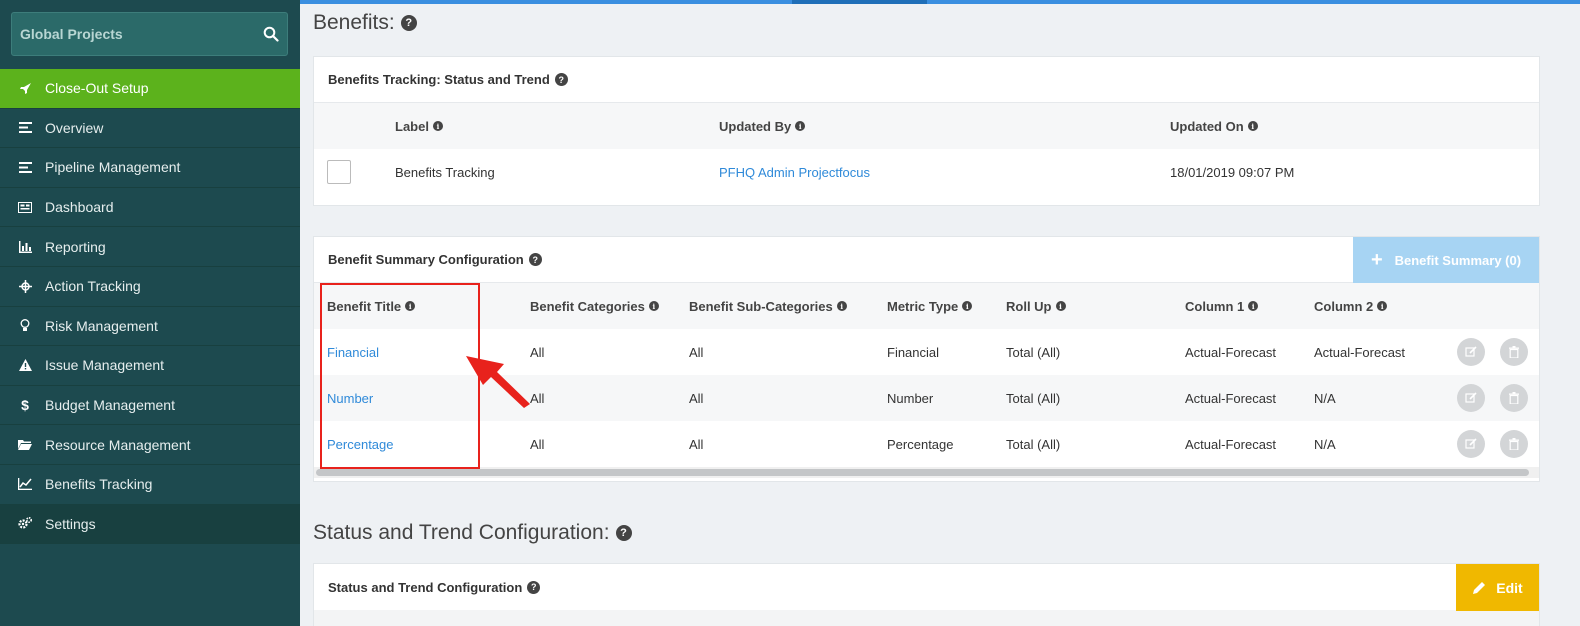 The image size is (1580, 626). Describe the element at coordinates (419, 126) in the screenshot. I see `column-header-label: Label i` at that location.